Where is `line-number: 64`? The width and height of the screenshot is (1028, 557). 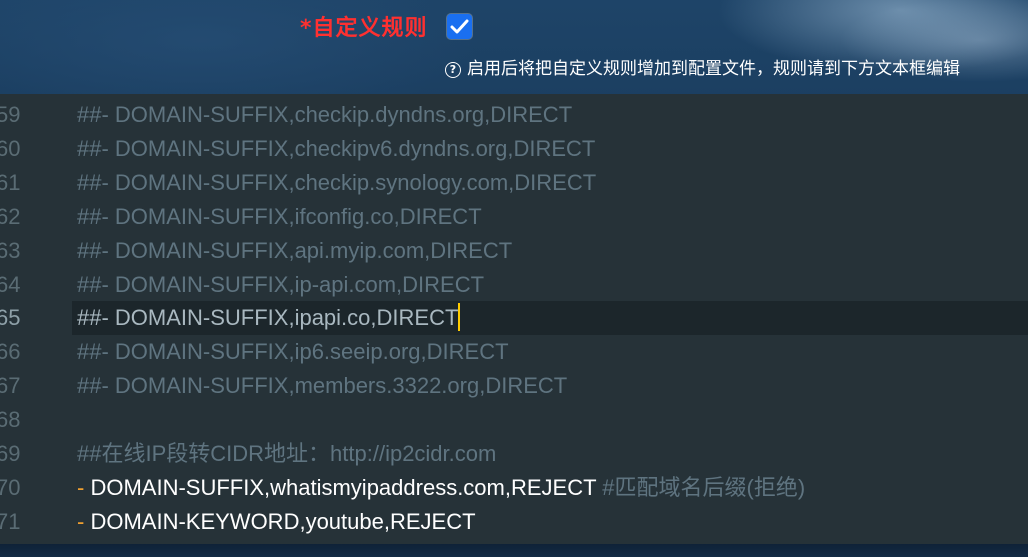
line-number: 64 is located at coordinates (10, 284).